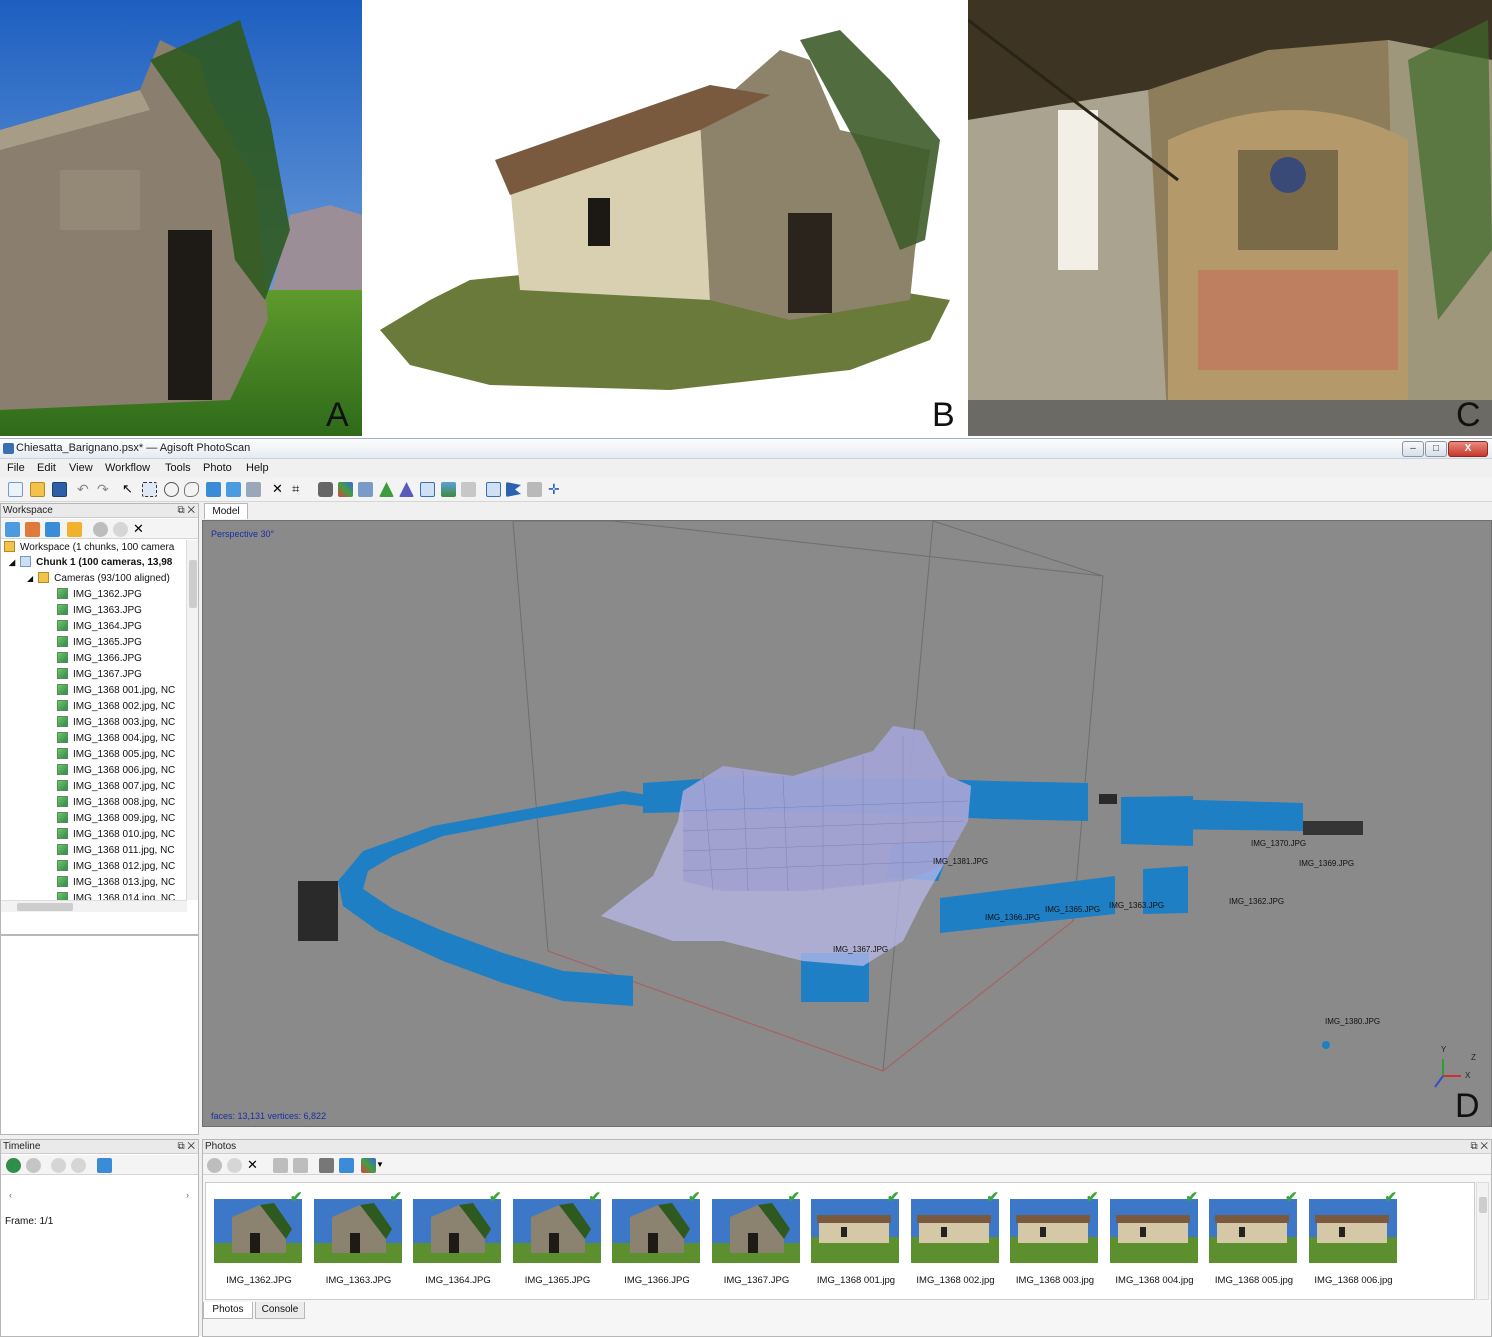  Describe the element at coordinates (493, 489) in the screenshot. I see `show-photos-icon` at that location.